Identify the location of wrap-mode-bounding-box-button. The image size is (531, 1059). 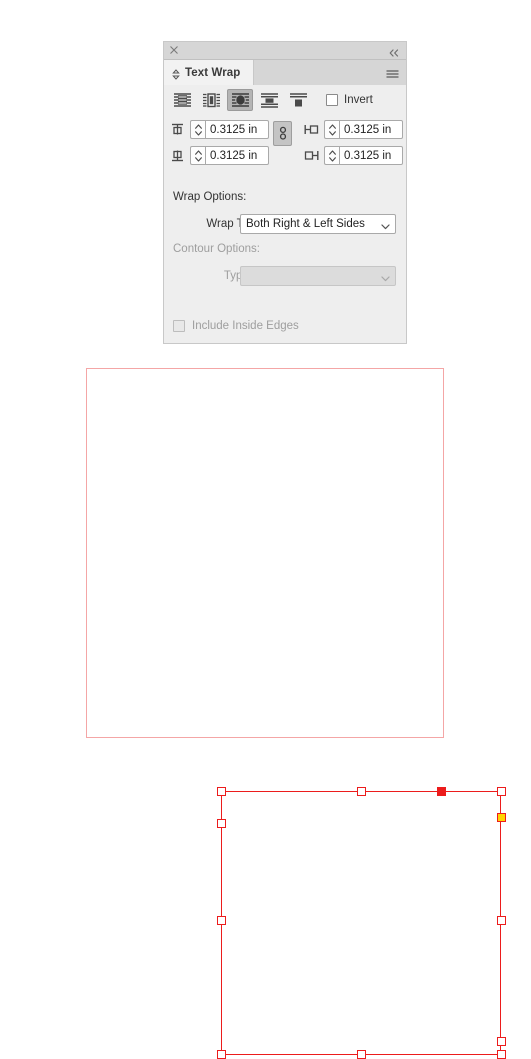
(211, 100).